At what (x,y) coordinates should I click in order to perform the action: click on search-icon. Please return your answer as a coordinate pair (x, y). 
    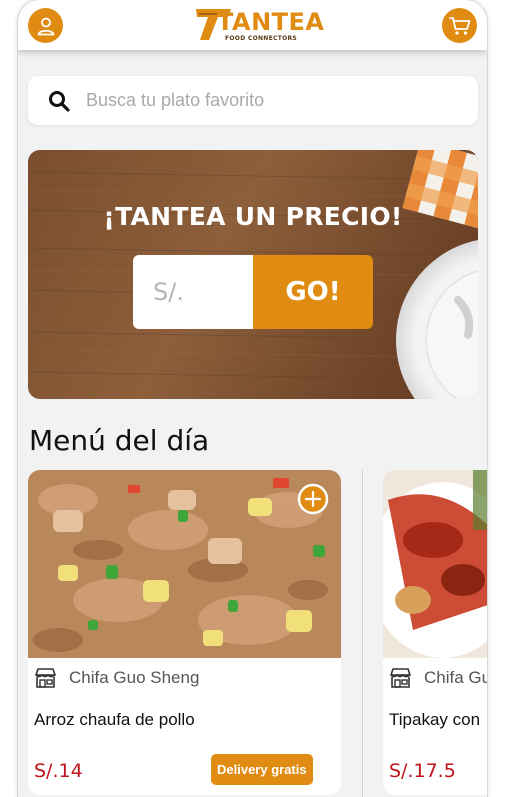
    Looking at the image, I should click on (59, 101).